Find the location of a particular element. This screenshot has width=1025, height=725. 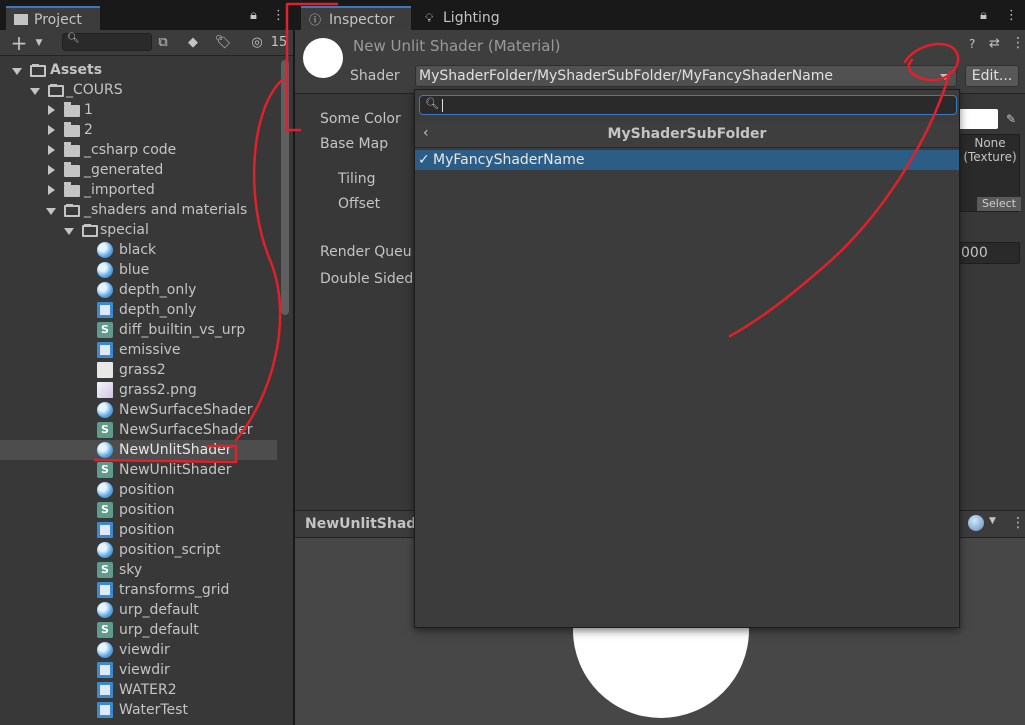

tree-row: Assets is located at coordinates (138, 70).